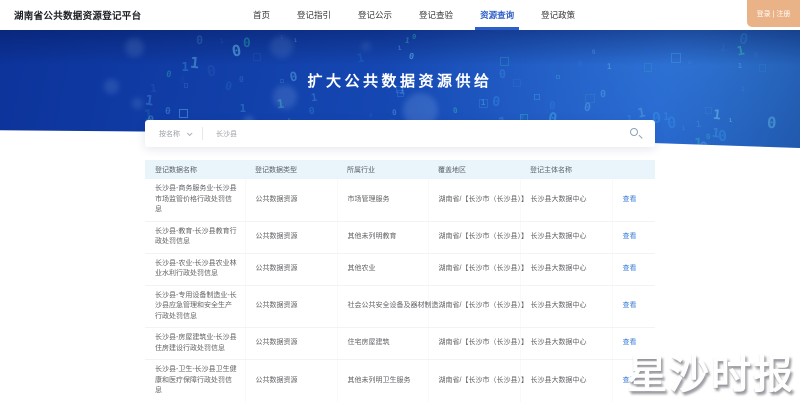  Describe the element at coordinates (382, 343) in the screenshot. I see `cell-industry: 住宅房屋建筑` at that location.